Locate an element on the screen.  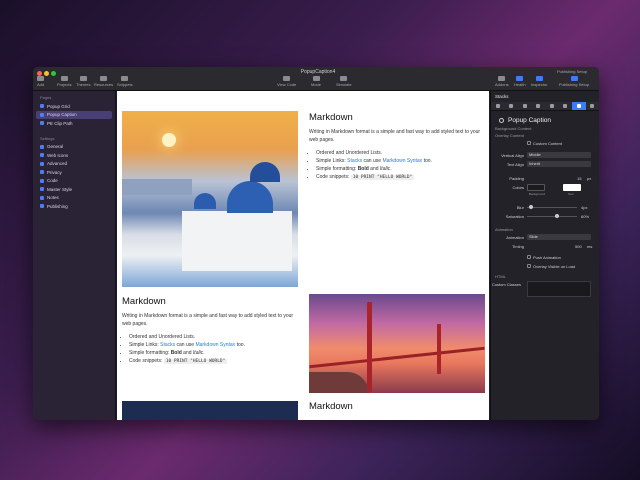
navy-image is located at coordinates (210, 410).